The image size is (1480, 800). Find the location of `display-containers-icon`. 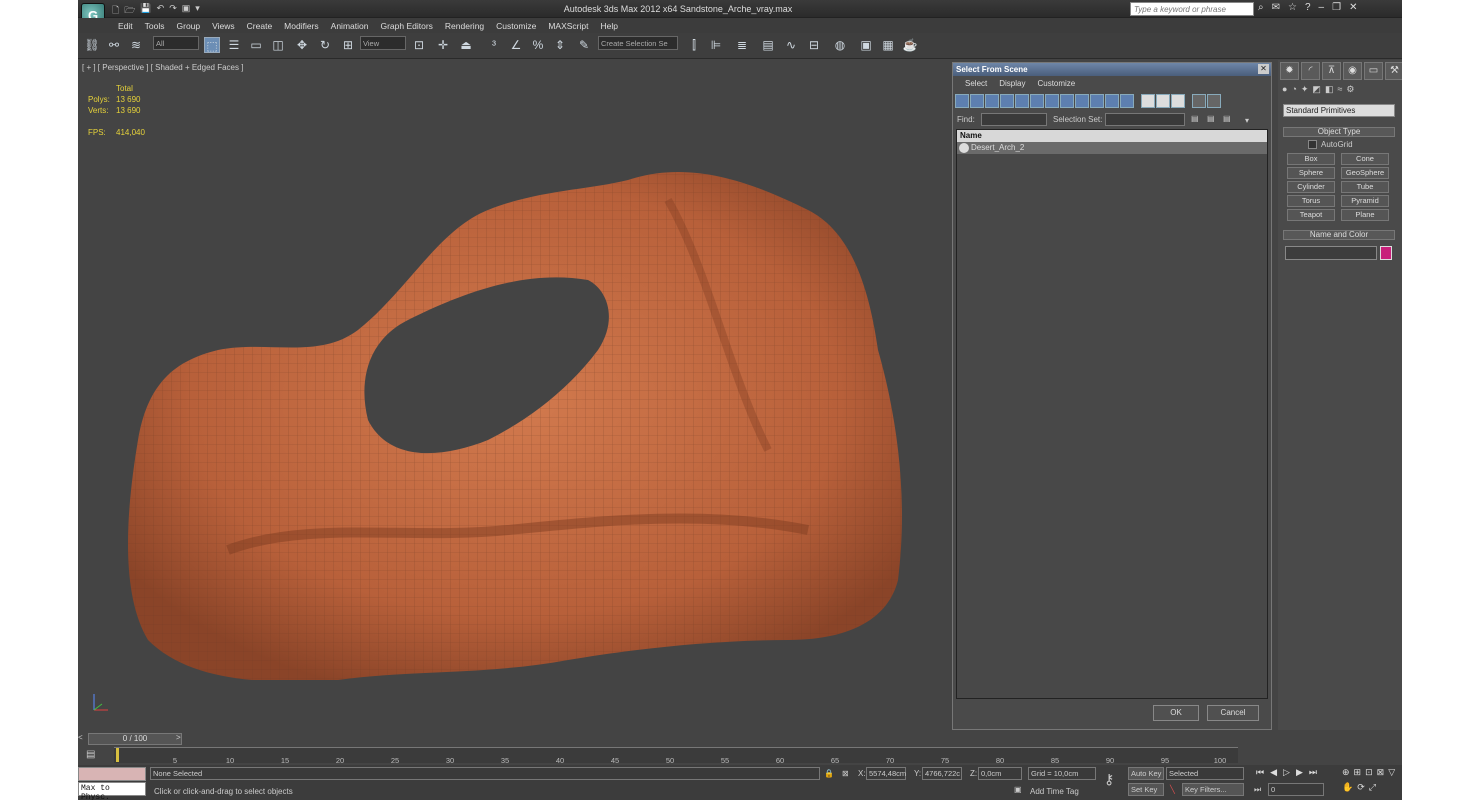

display-containers-icon is located at coordinates (1097, 101).